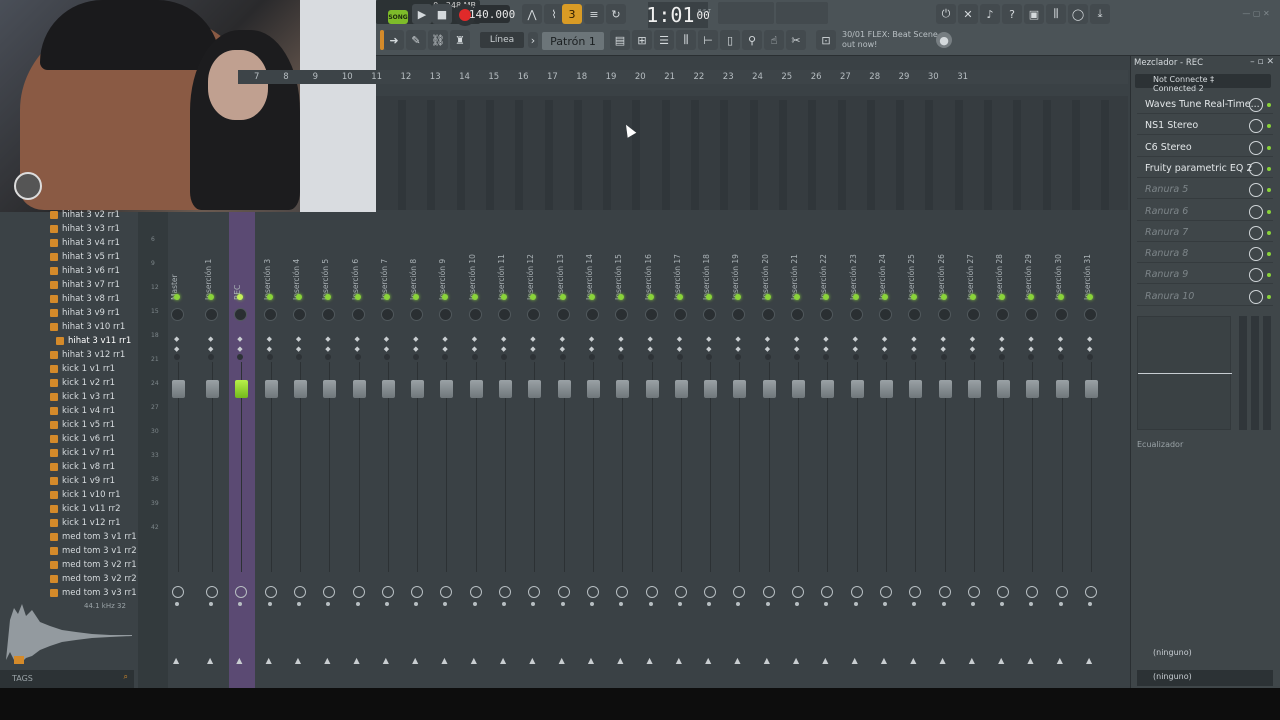  Describe the element at coordinates (330, 450) in the screenshot. I see `mixer-track: Inserción 5 ◆ ◆ ▲` at that location.